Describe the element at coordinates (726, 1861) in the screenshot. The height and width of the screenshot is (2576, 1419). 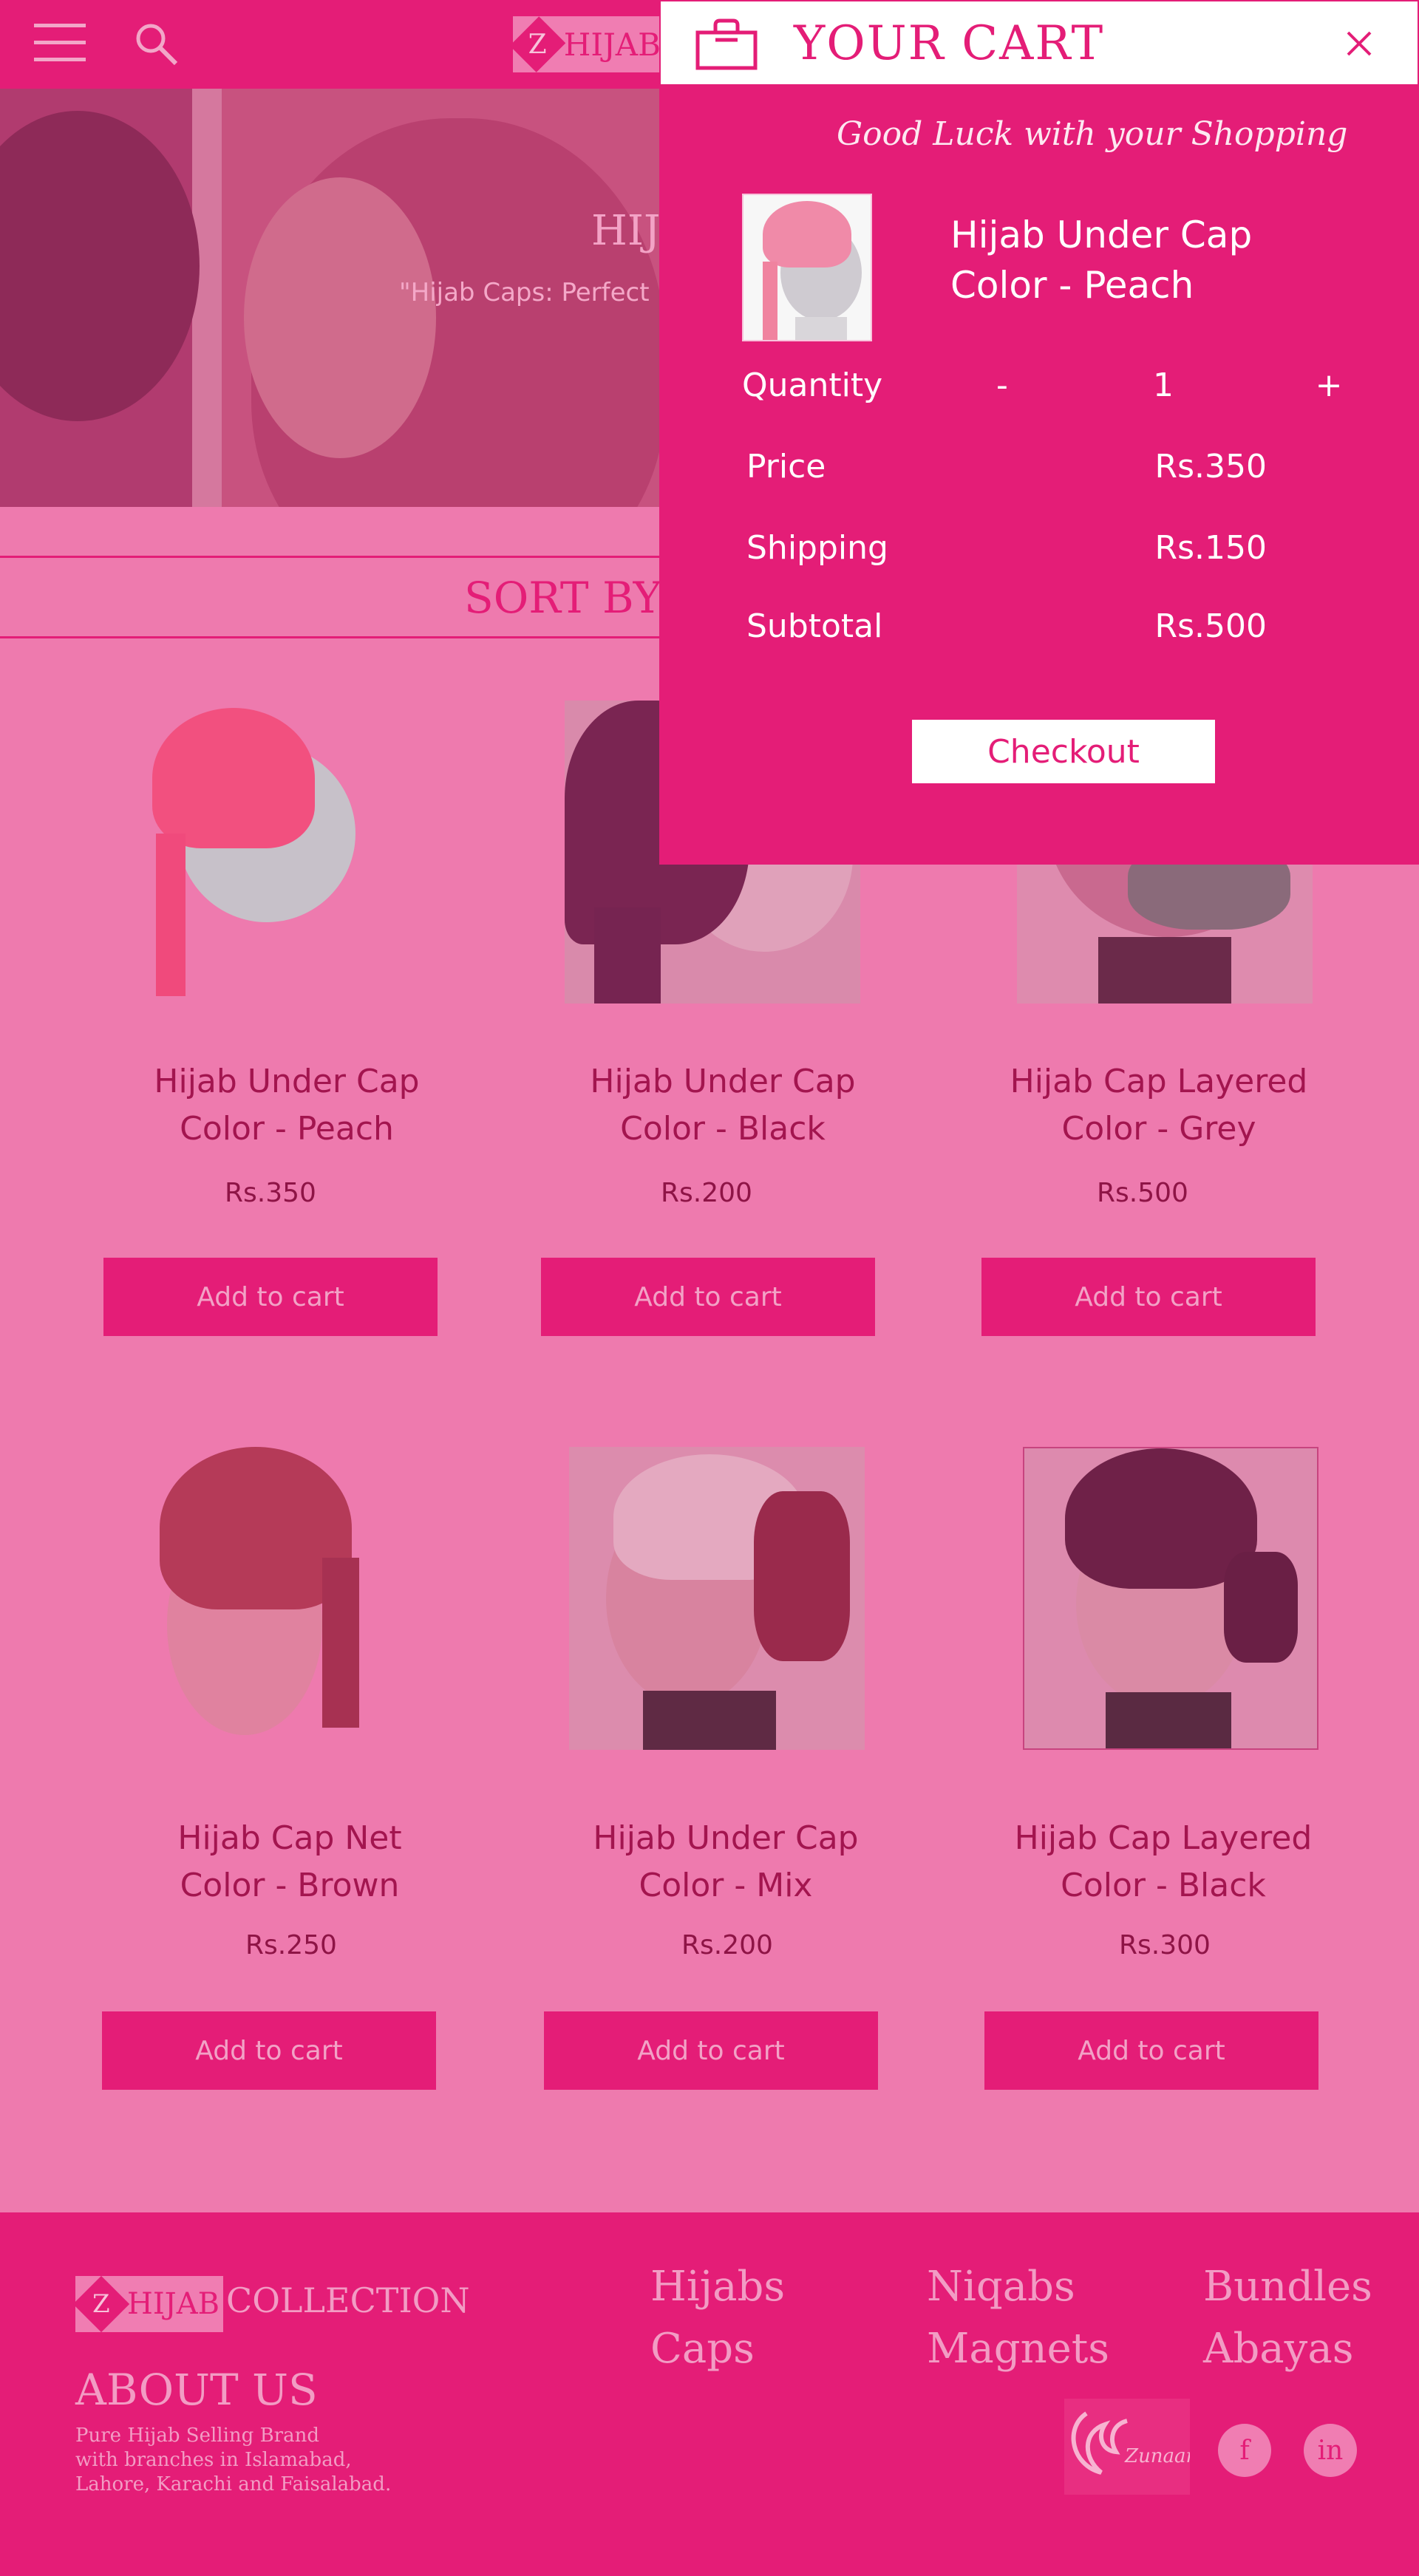
I see `product-name: Hijab Under Cap Color - Mix` at that location.